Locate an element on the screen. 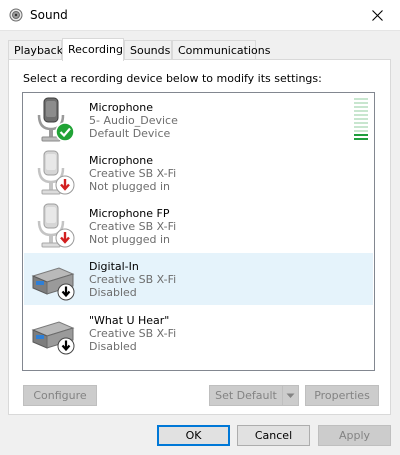 This screenshot has width=400, height=455. speaker-icon is located at coordinates (16, 15).